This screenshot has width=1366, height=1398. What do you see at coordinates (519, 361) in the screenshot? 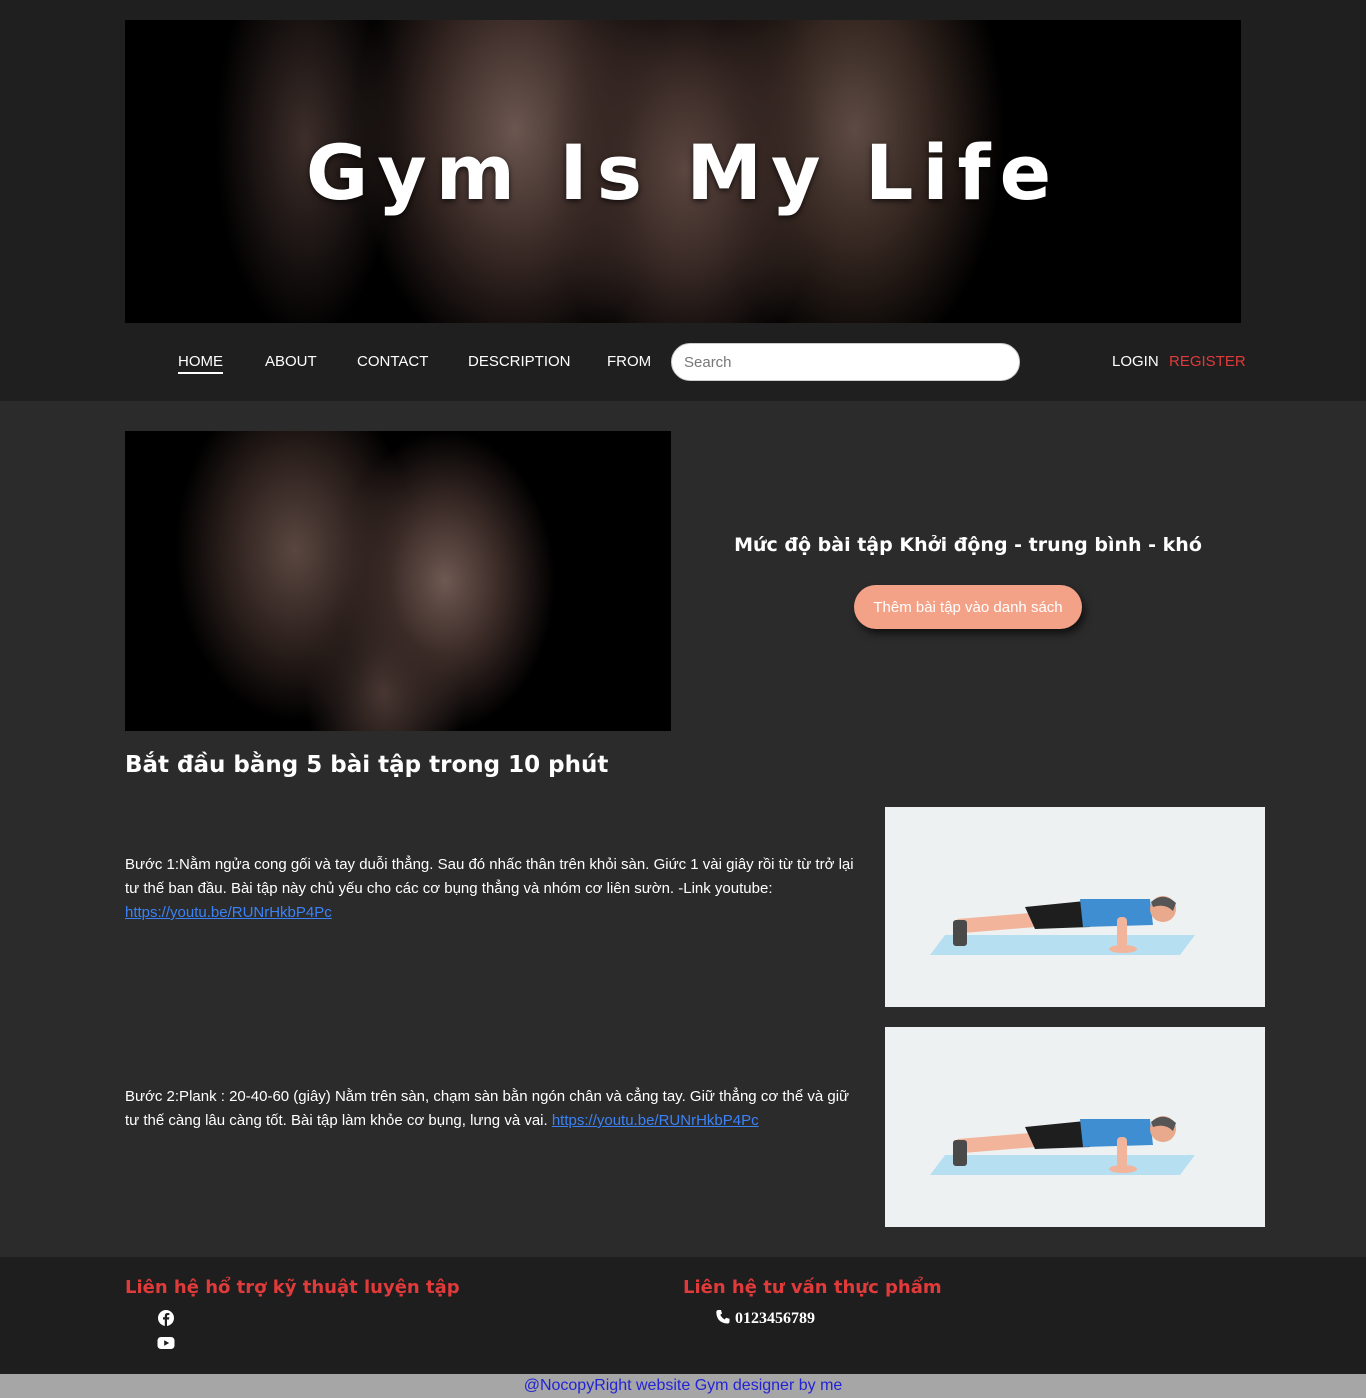
I see `nav-description: DESCRIPTION` at bounding box center [519, 361].